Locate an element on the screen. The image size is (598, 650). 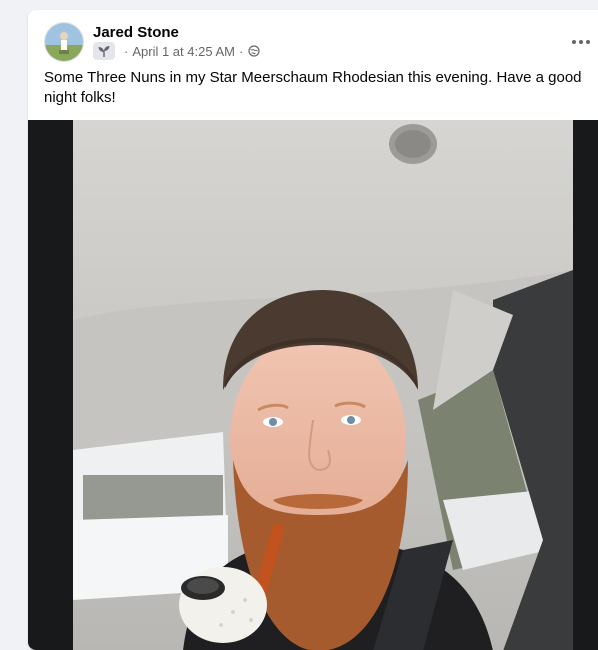
public-globe-icon is located at coordinates (254, 51).